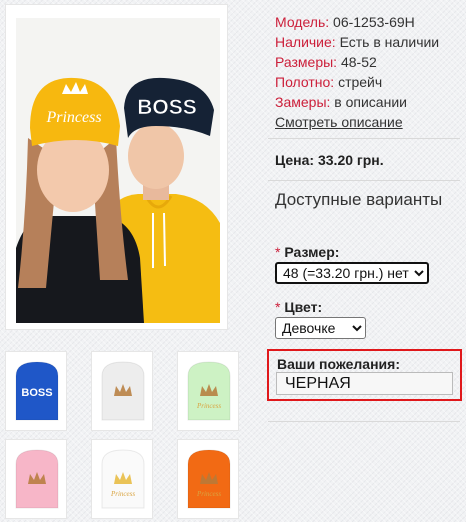 Image resolution: width=466 pixels, height=522 pixels. Describe the element at coordinates (73, 117) in the screenshot. I see `princess-hat-text: Princess` at that location.